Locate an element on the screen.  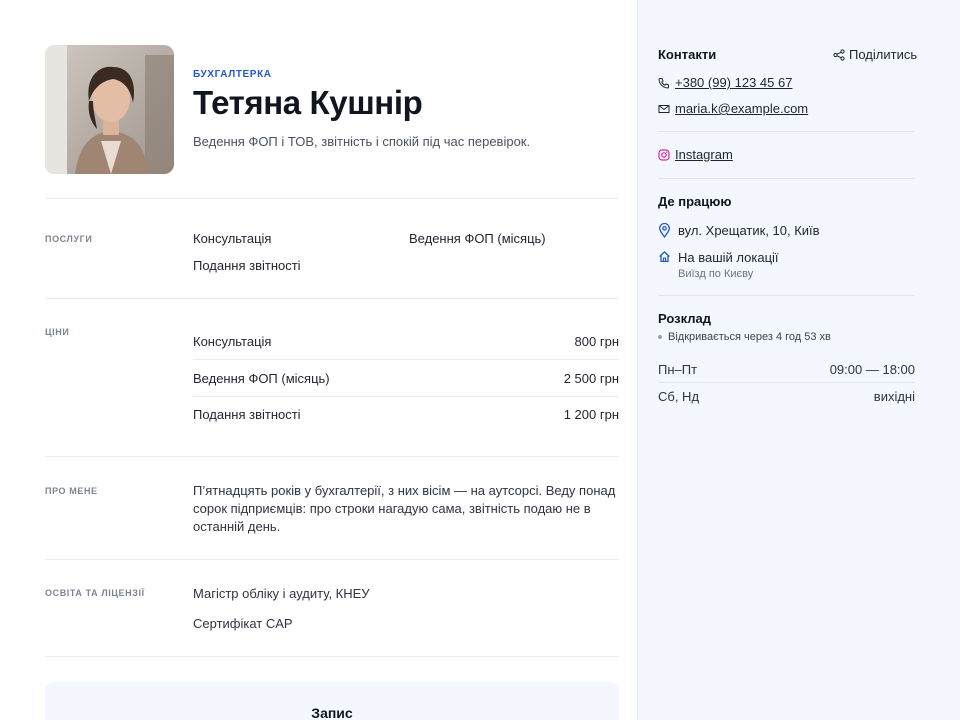
phone-icon is located at coordinates (663, 83).